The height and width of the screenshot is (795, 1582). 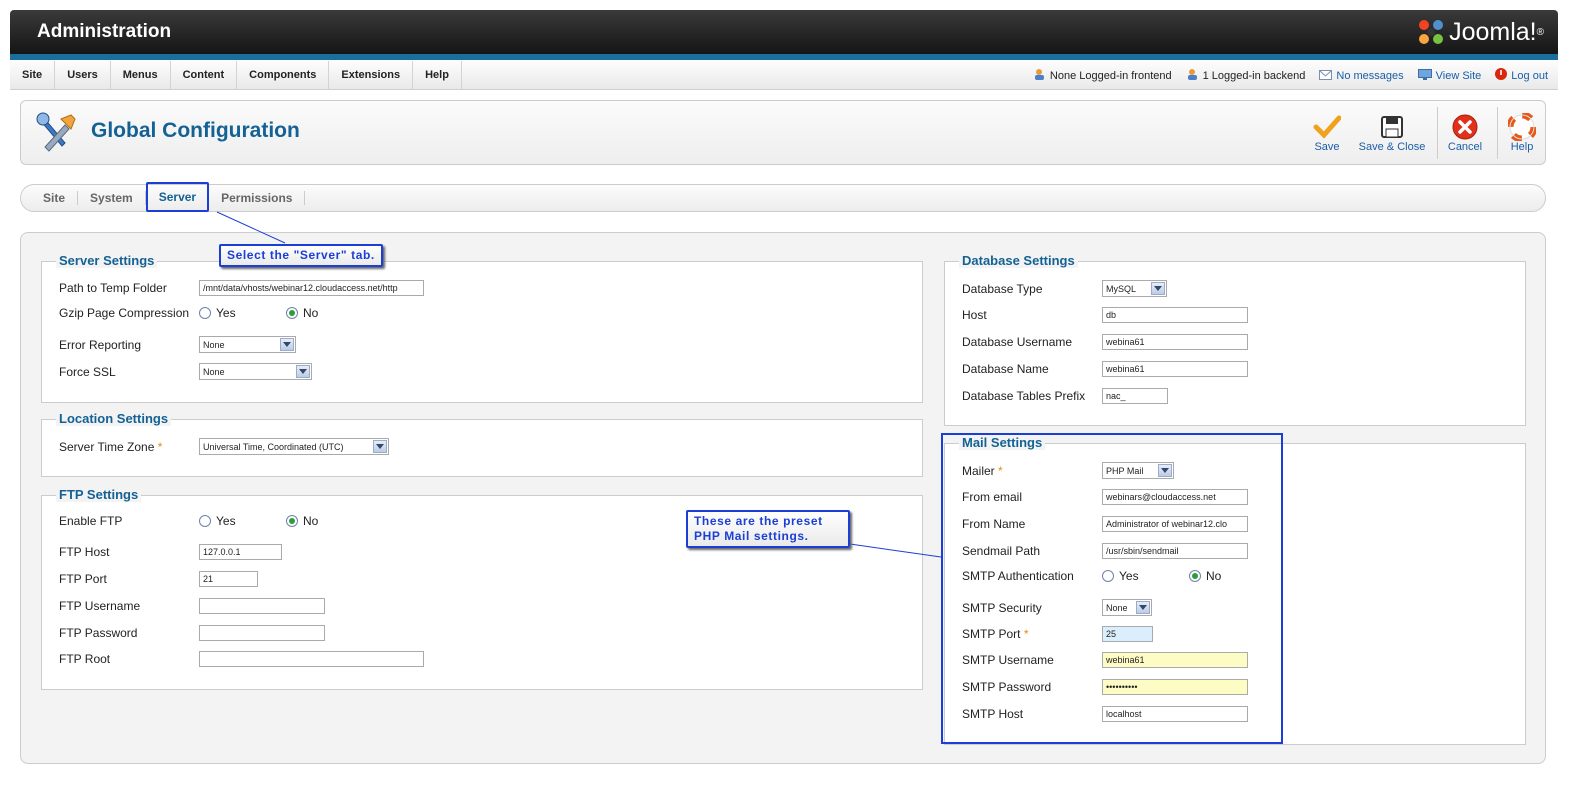 What do you see at coordinates (301, 255) in the screenshot?
I see `server-tab-callout: Select the "Server" tab.` at bounding box center [301, 255].